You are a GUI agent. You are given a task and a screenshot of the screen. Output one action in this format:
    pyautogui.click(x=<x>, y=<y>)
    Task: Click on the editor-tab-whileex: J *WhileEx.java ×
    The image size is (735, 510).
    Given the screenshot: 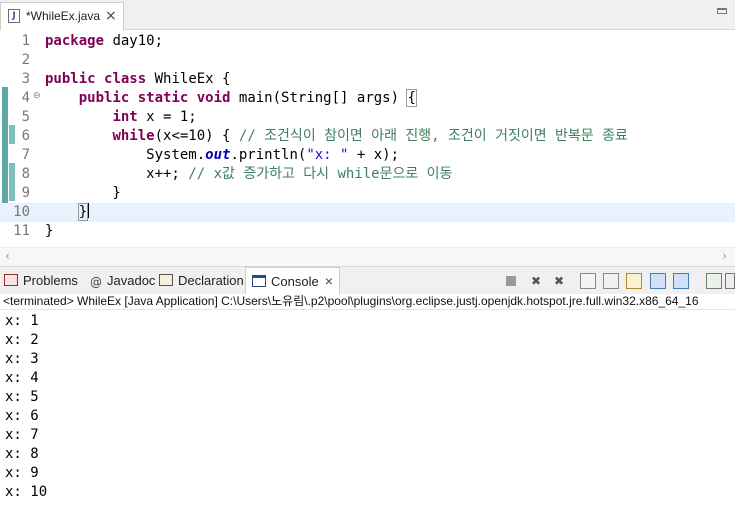 What is the action you would take?
    pyautogui.click(x=62, y=16)
    